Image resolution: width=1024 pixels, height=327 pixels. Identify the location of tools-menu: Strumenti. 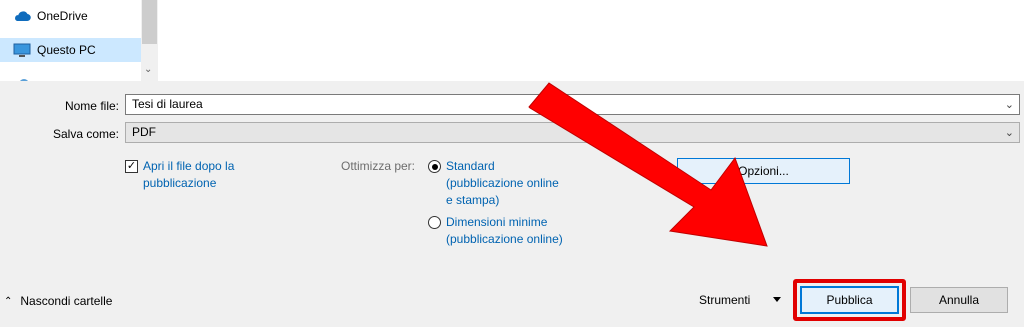
(724, 300).